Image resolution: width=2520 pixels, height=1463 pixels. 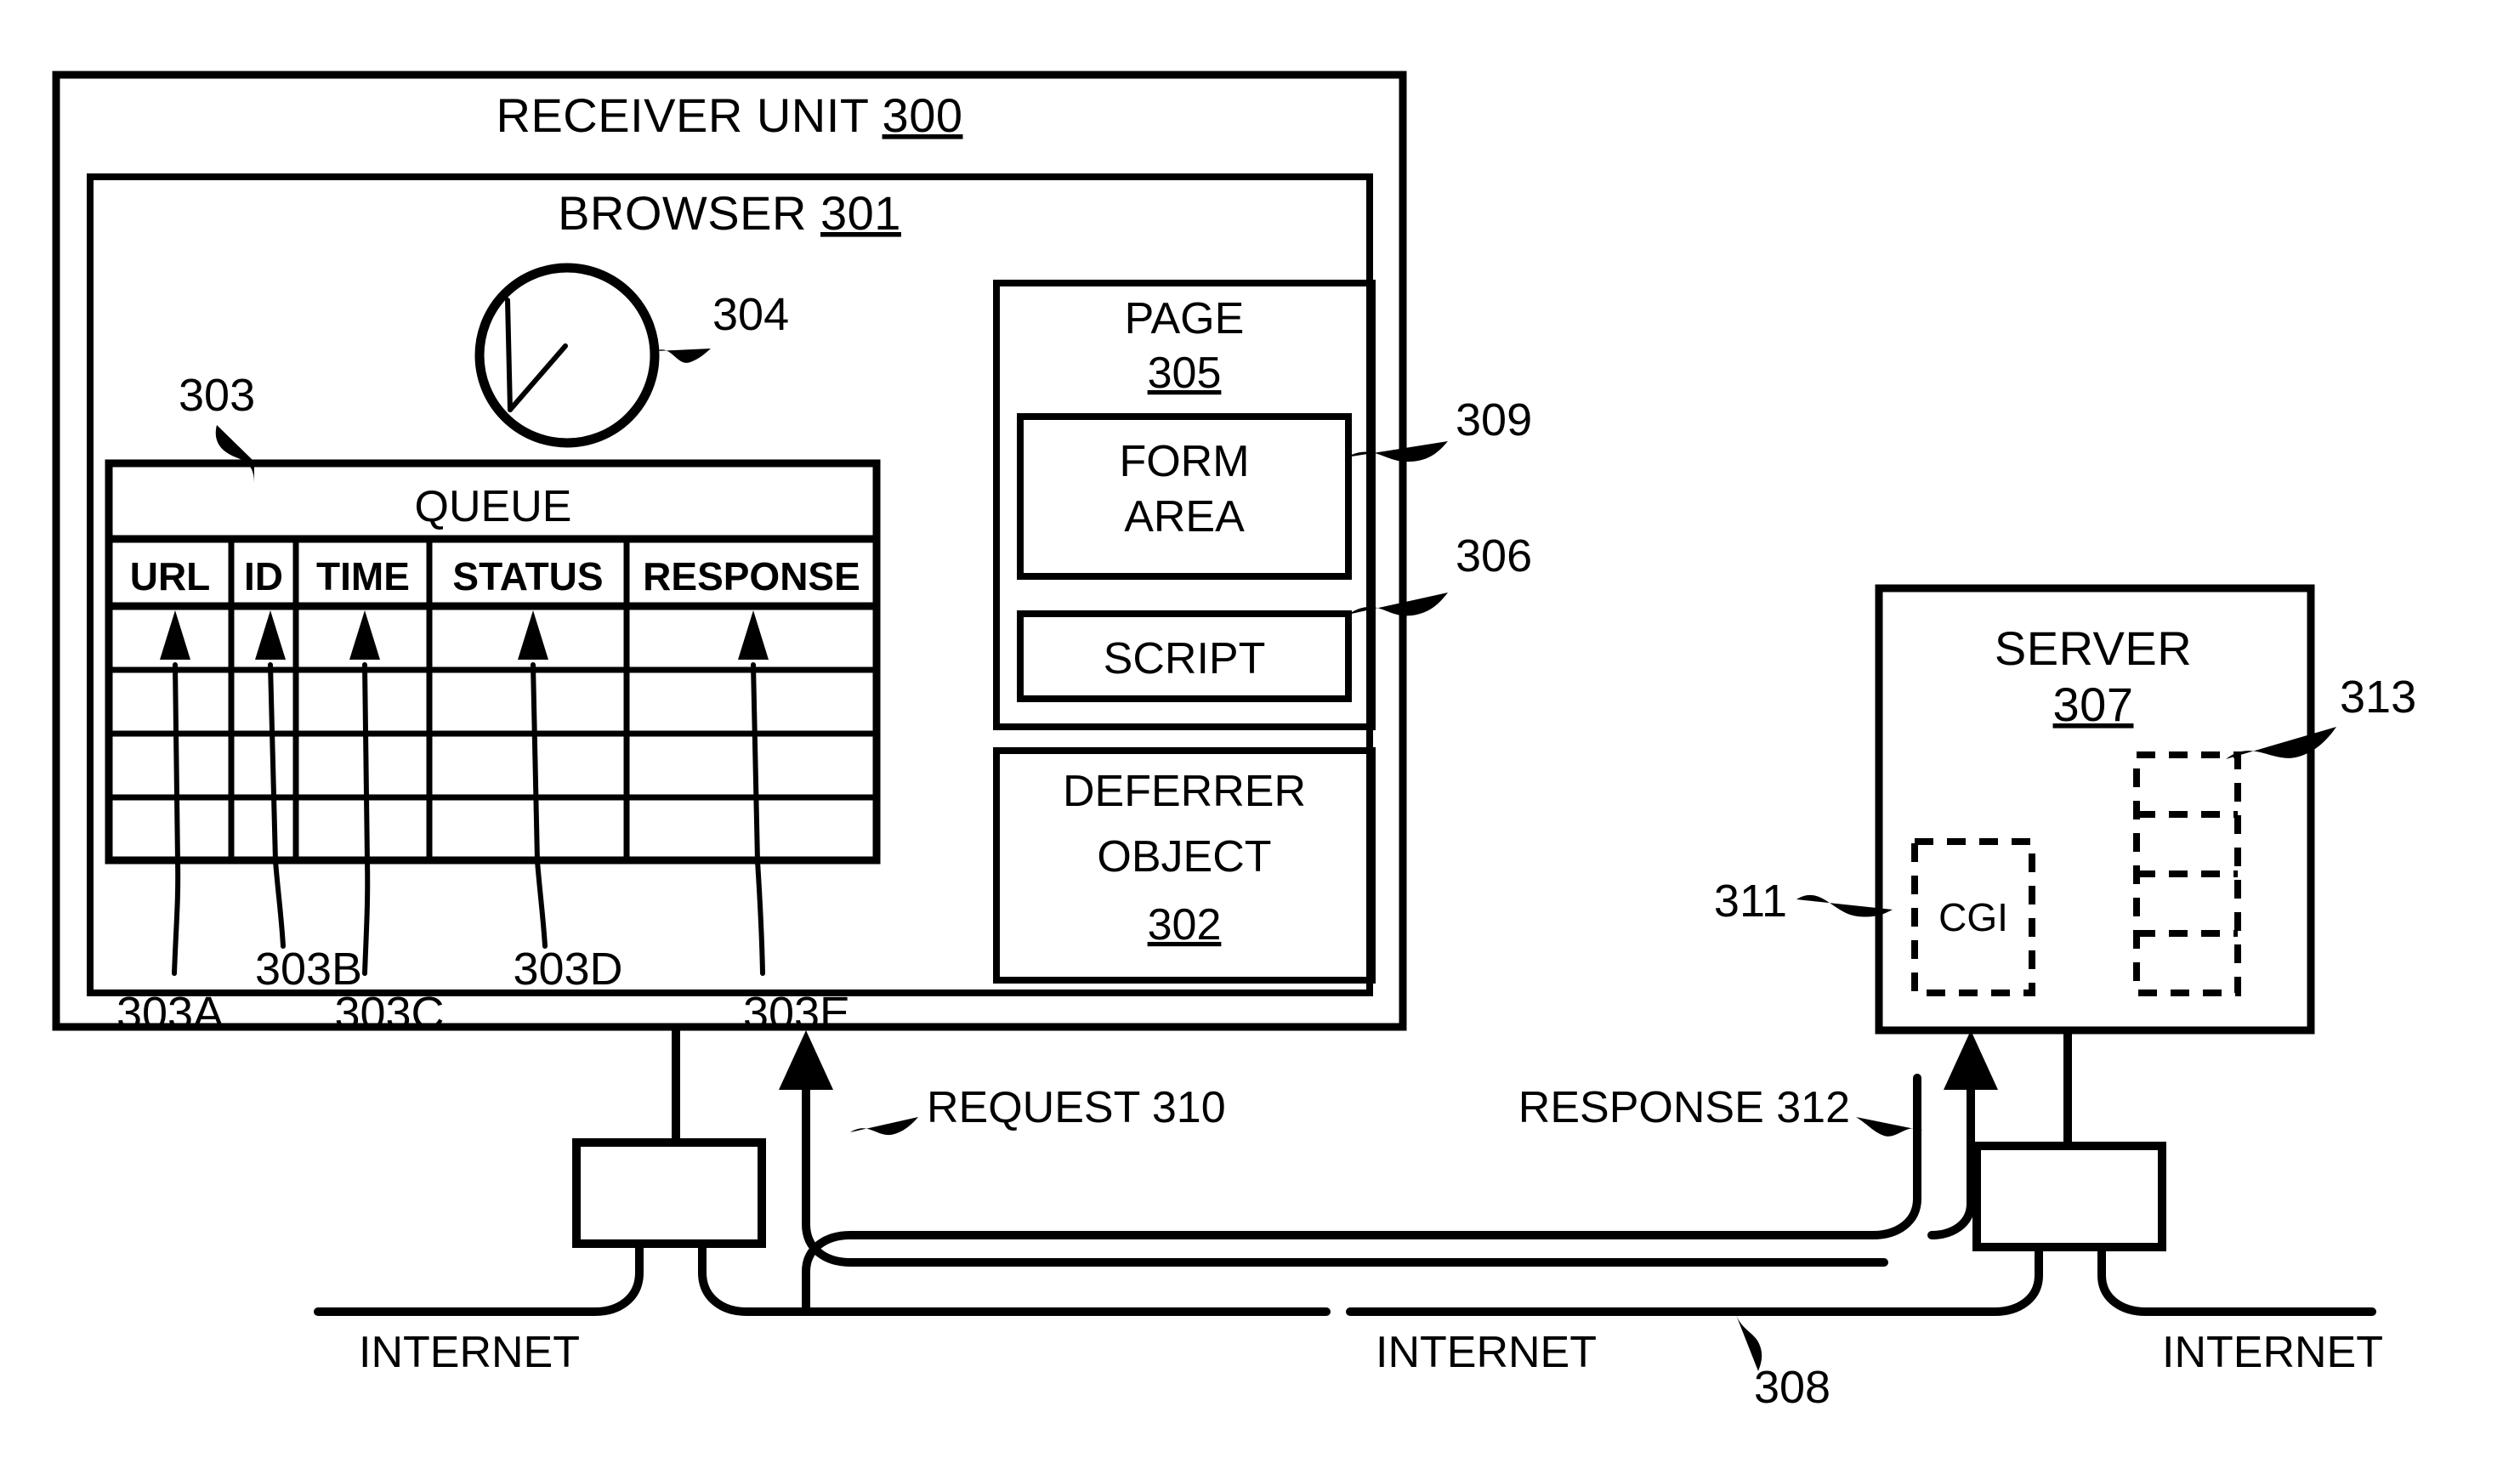 I want to click on receiver-unit-title: RECEIVER UNIT 300, so click(x=730, y=115).